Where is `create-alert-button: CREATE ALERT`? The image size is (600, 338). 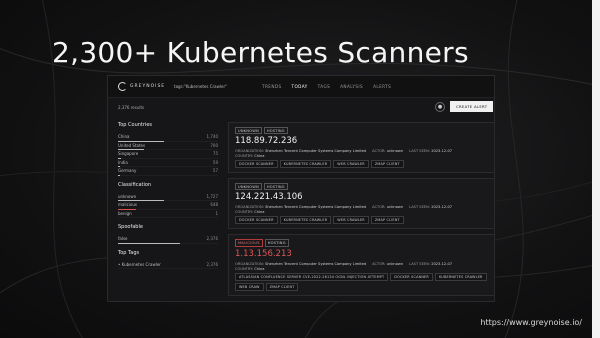 create-alert-button: CREATE ALERT is located at coordinates (472, 106).